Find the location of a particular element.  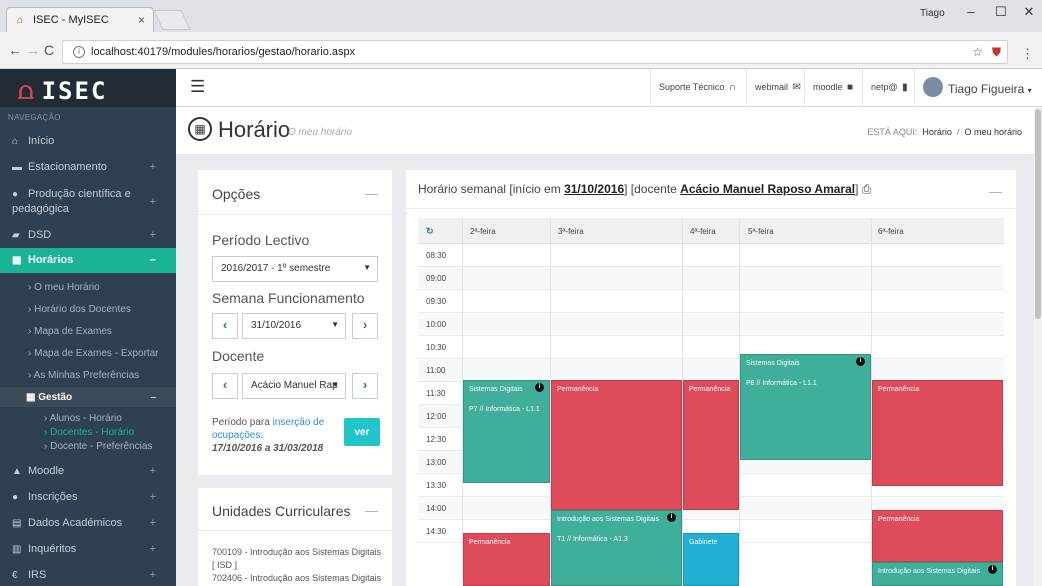

webmail-link: webmail ✉ is located at coordinates (777, 88).